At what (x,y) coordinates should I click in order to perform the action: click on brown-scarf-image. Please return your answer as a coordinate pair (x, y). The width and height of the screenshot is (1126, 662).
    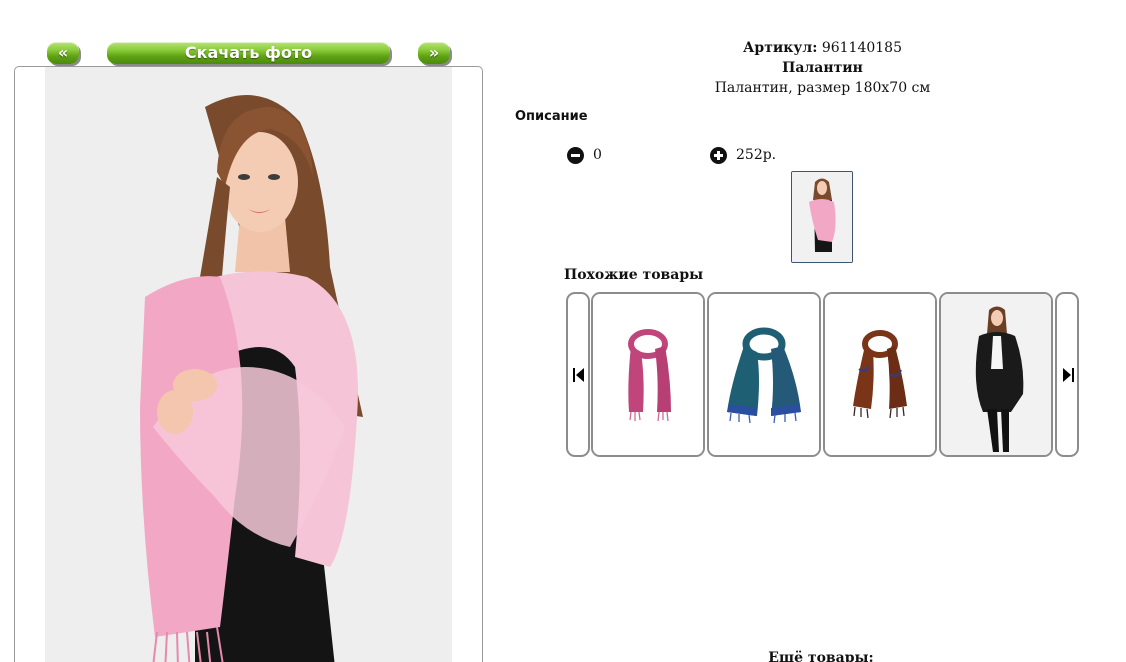
    Looking at the image, I should click on (880, 374).